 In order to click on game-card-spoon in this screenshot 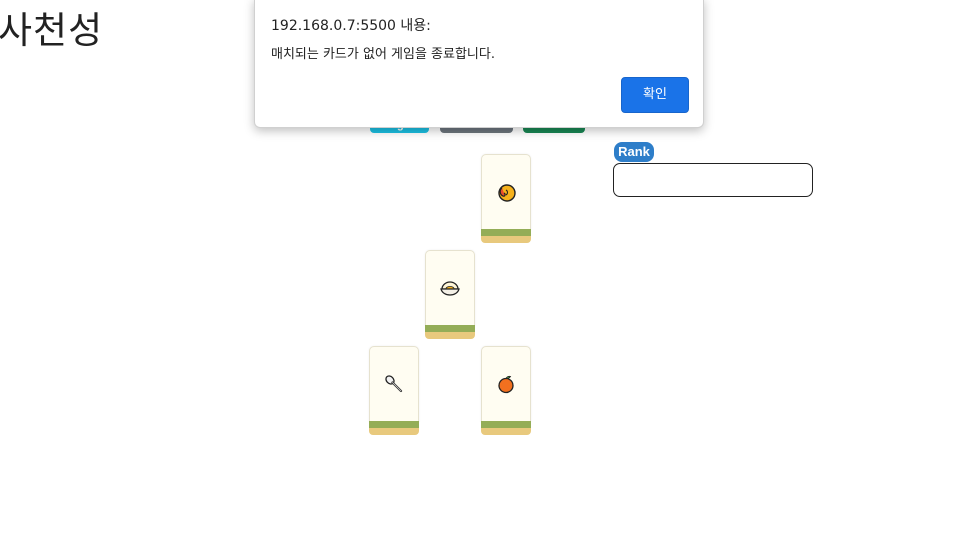, I will do `click(394, 391)`.